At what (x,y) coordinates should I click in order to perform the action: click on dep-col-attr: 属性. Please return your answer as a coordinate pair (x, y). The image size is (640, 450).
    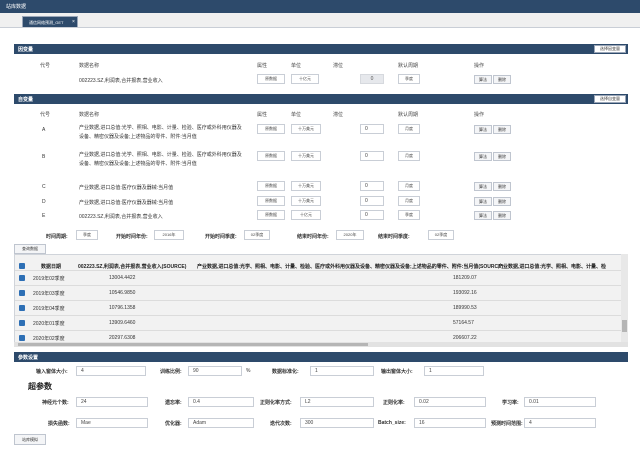
    Looking at the image, I should click on (262, 66).